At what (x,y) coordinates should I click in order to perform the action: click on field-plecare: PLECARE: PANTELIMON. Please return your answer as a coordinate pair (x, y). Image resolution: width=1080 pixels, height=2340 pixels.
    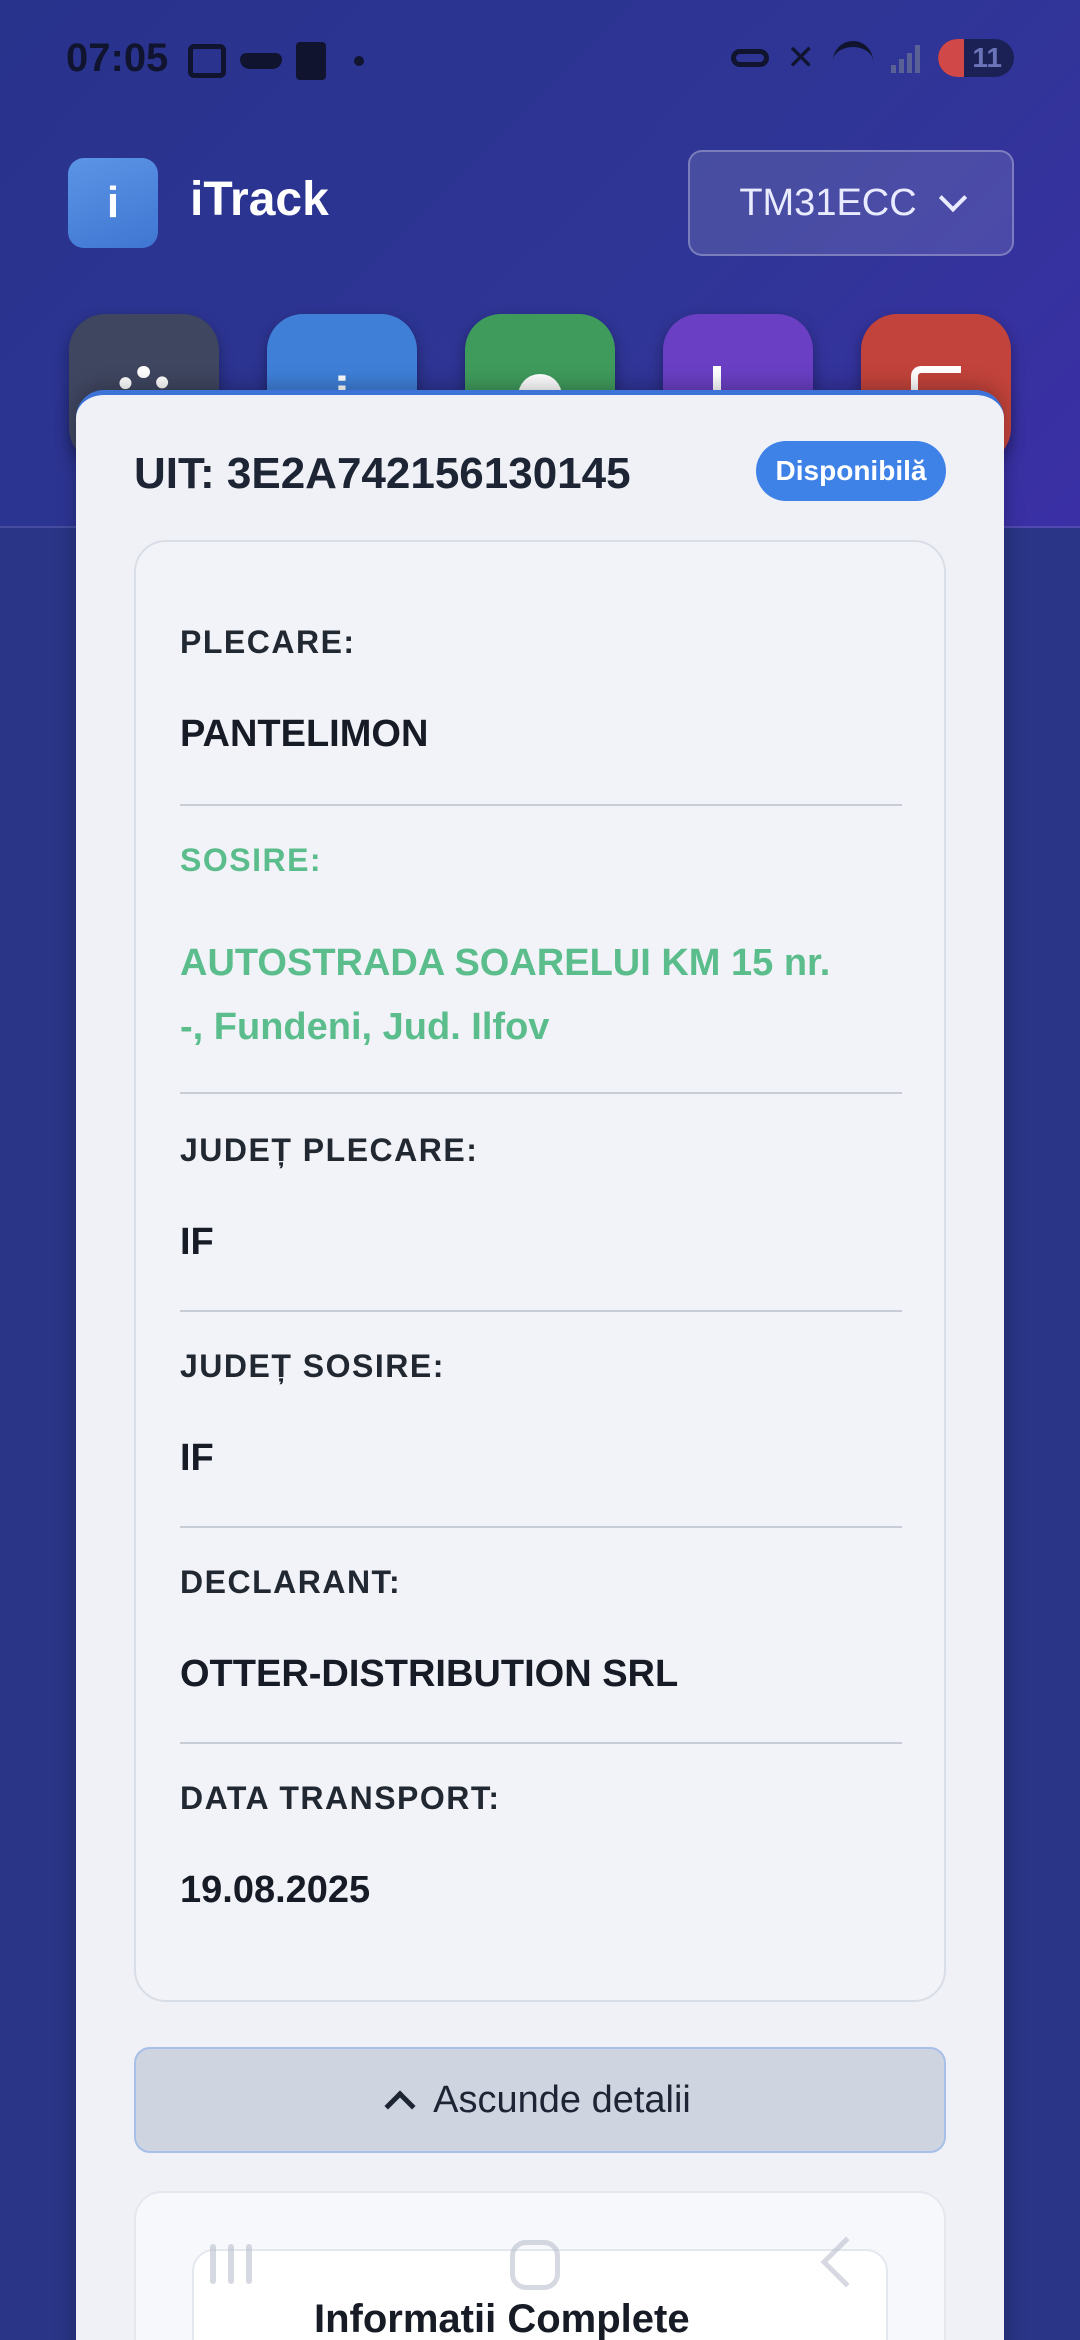
    Looking at the image, I should click on (540, 690).